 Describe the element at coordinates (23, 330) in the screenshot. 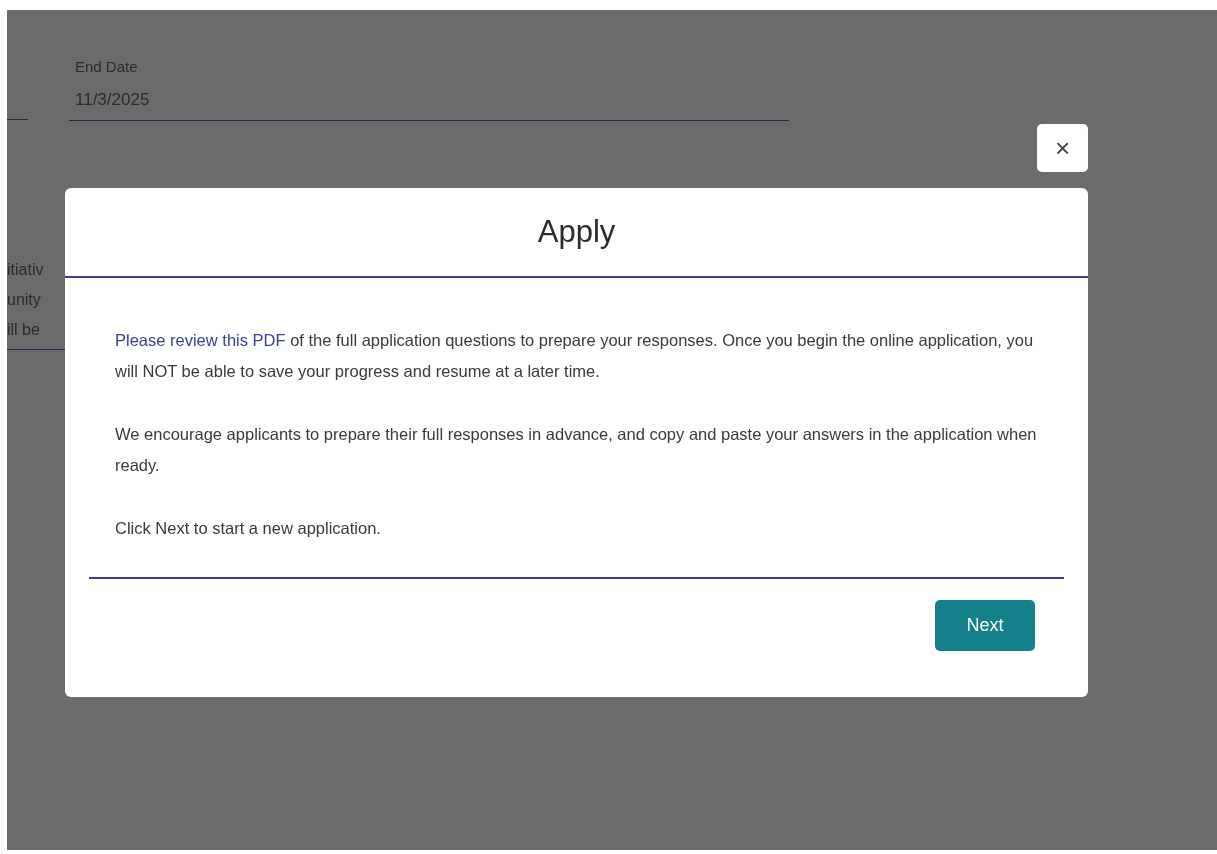

I see `text-line: ill be` at that location.